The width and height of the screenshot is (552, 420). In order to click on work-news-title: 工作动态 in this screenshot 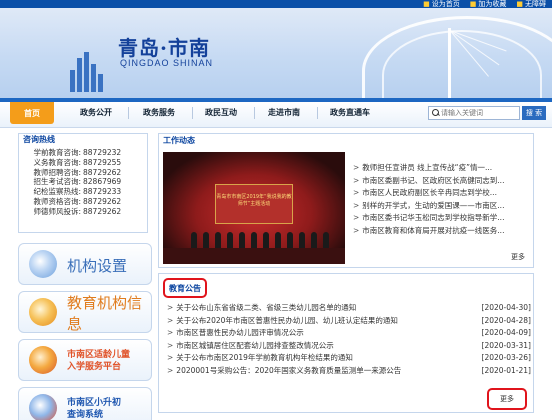, I will do `click(179, 140)`.